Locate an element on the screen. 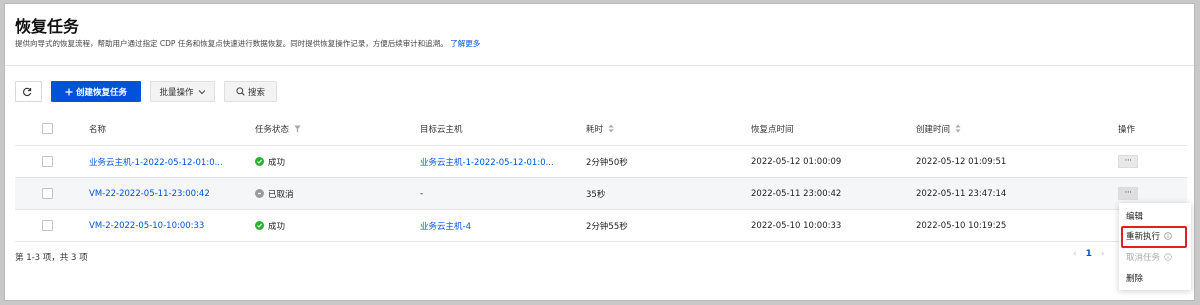 This screenshot has width=1200, height=305. menu-item-cancel-task-label: 取消任务 is located at coordinates (1143, 257).